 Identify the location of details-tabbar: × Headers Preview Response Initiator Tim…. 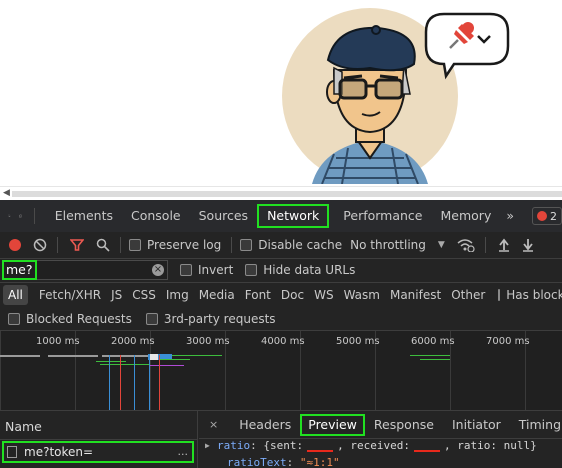
(380, 425).